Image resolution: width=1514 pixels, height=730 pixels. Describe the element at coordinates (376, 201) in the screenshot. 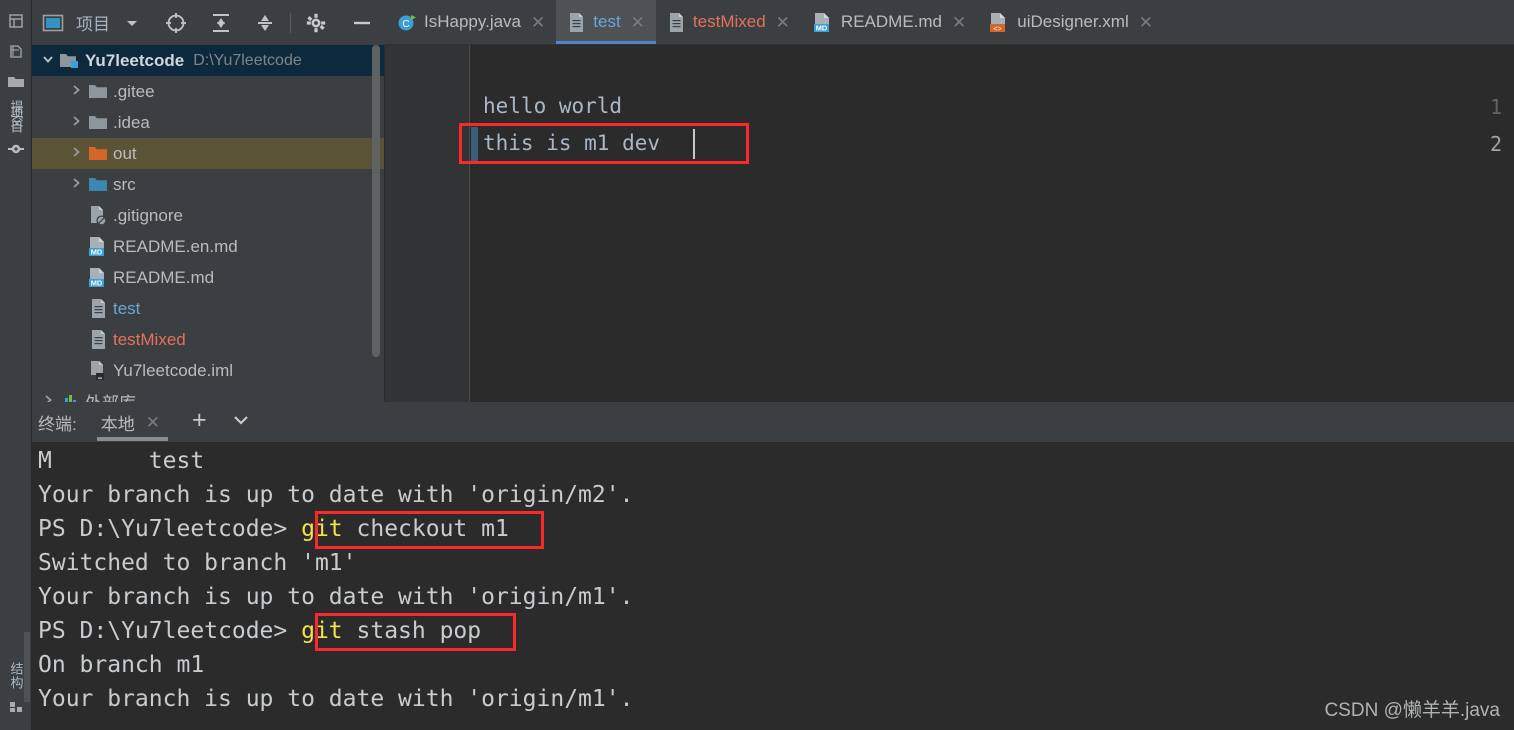

I see `project-tree-scrollbar` at that location.